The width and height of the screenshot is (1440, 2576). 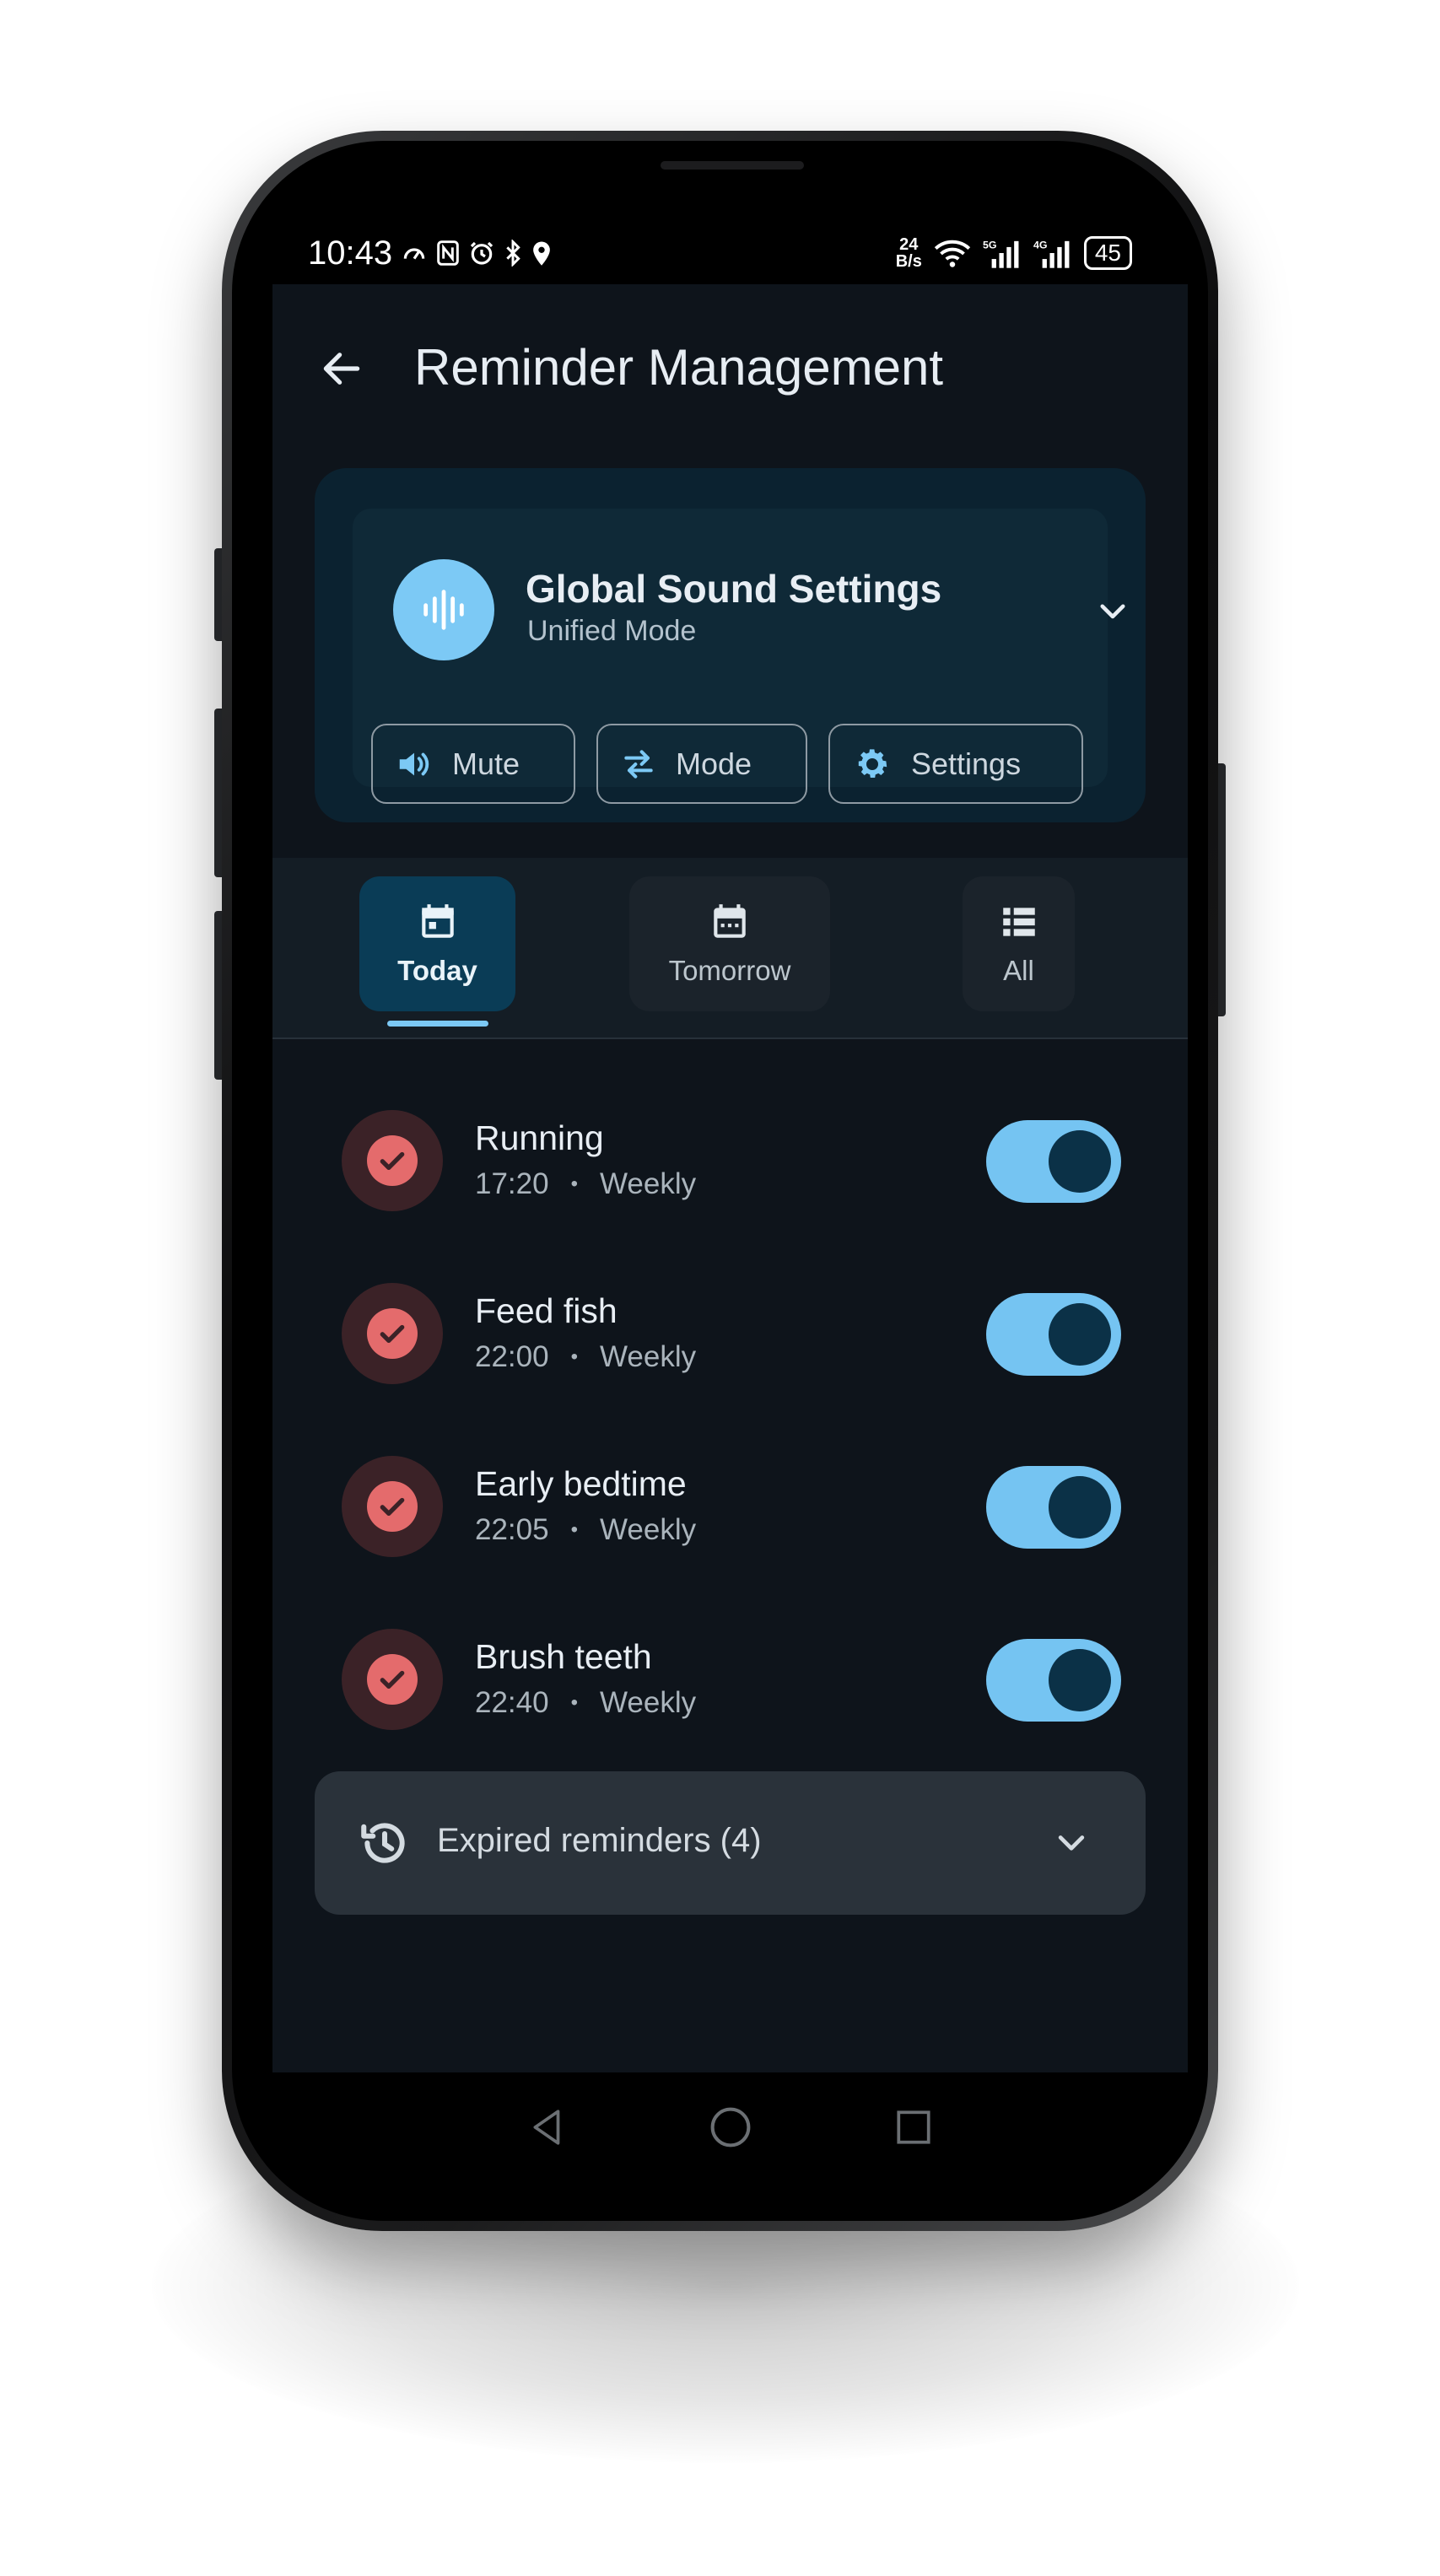 I want to click on mute-button: Mute, so click(x=473, y=764).